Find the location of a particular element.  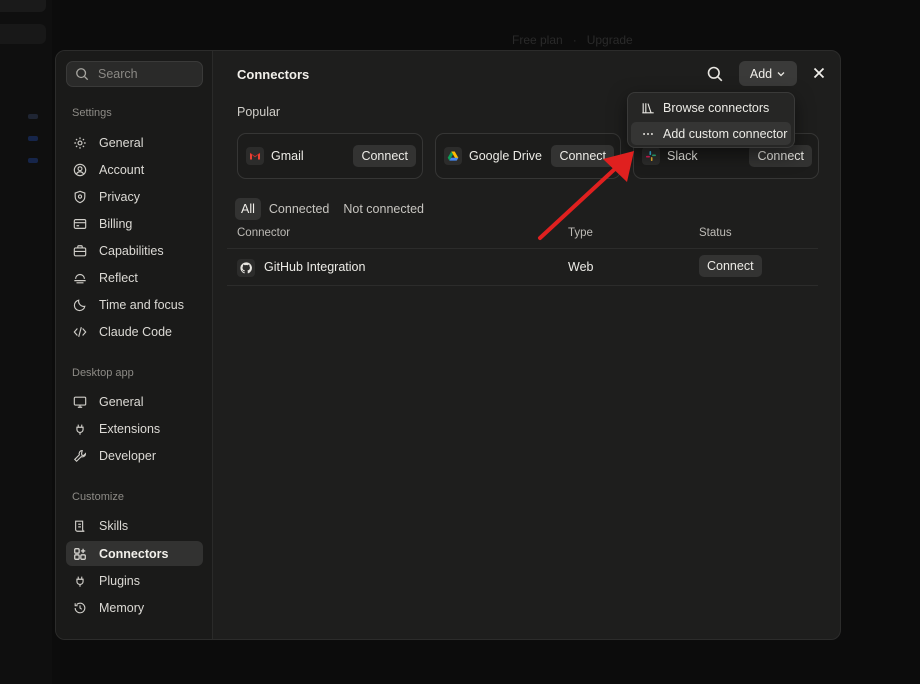

sidebar-item-label: Connectors is located at coordinates (134, 553).